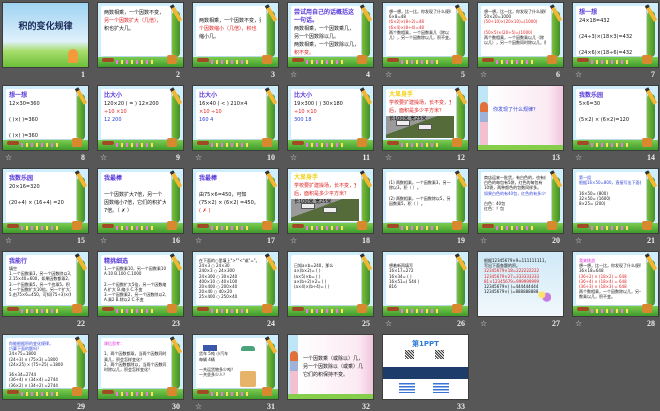 This screenshot has width=660, height=411. Describe the element at coordinates (592, 204) in the screenshot. I see `text-line: 8×25= (200)` at that location.